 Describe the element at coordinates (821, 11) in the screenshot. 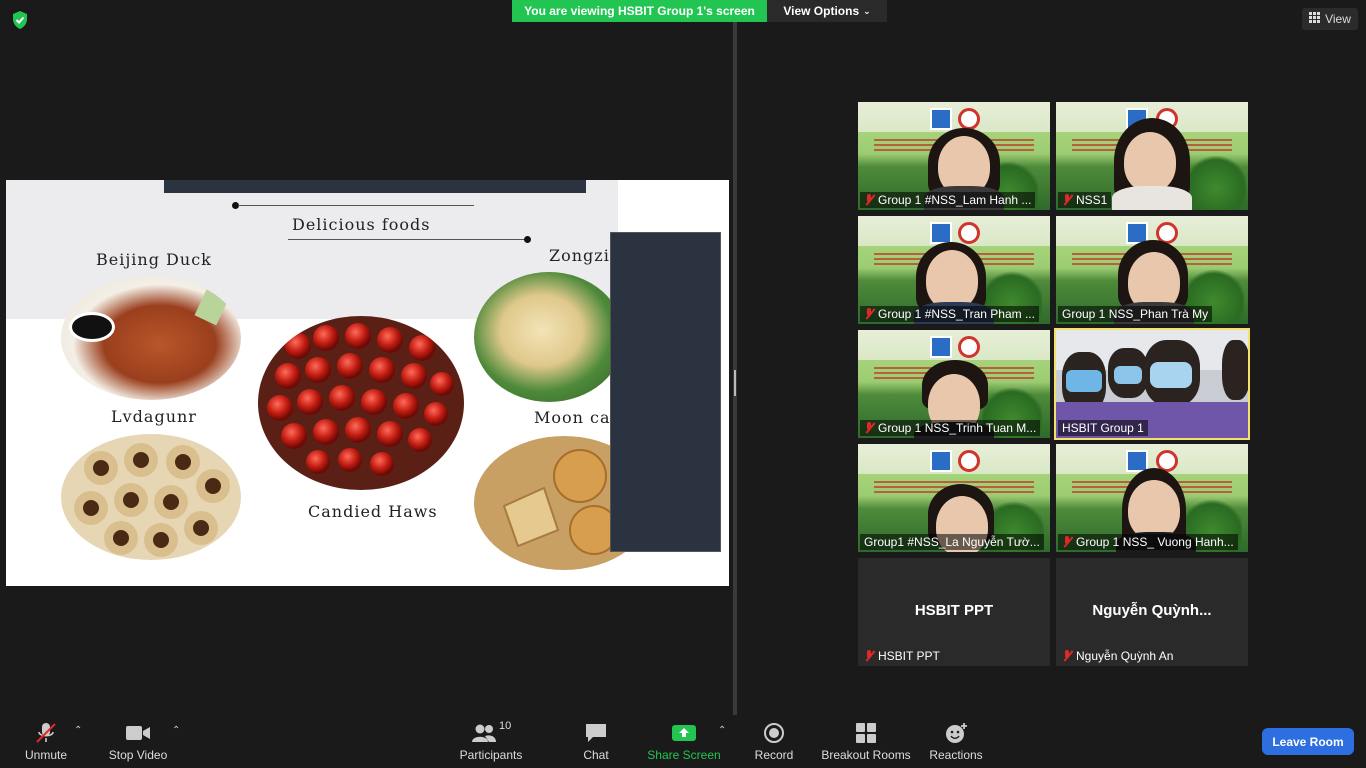

I see `view-options-label: View Options` at that location.